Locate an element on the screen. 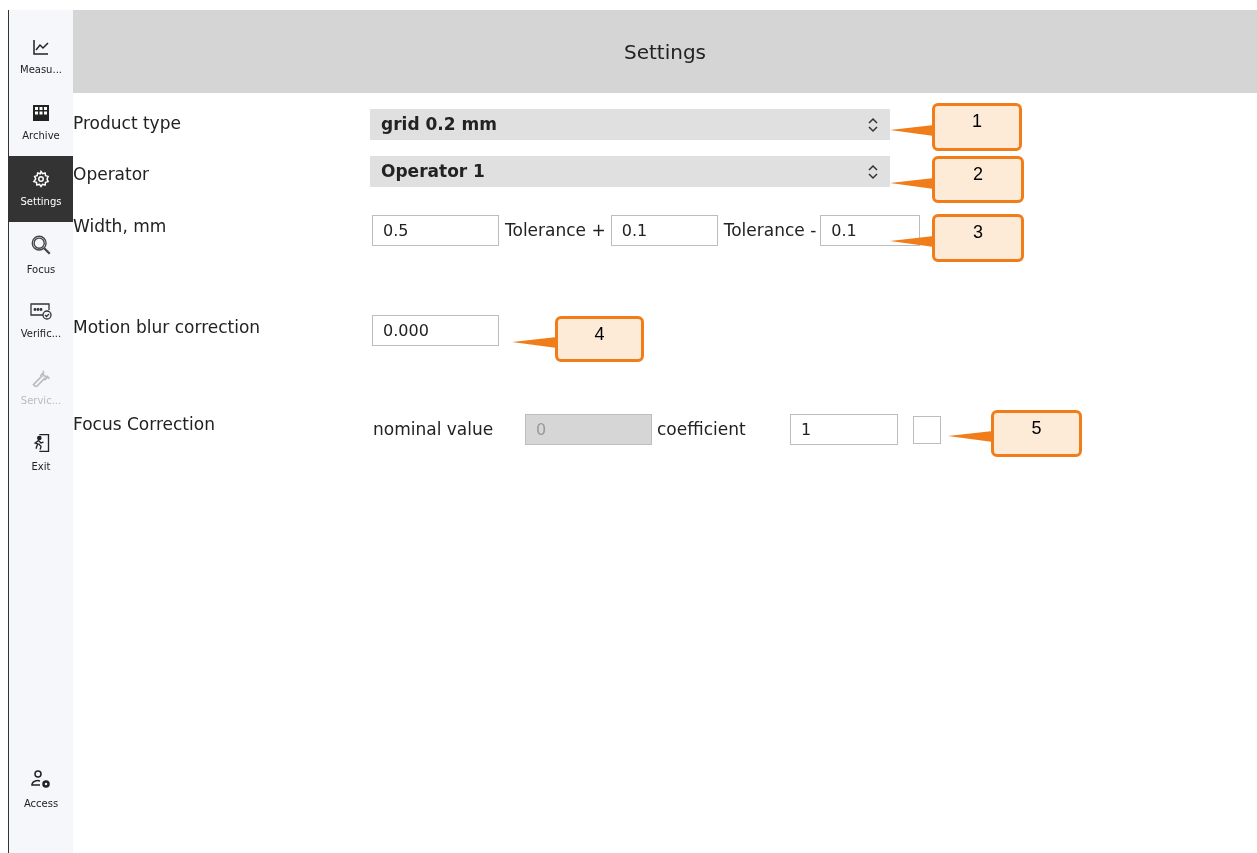 The image size is (1257, 853). field-label: Focus Correction is located at coordinates (144, 424).